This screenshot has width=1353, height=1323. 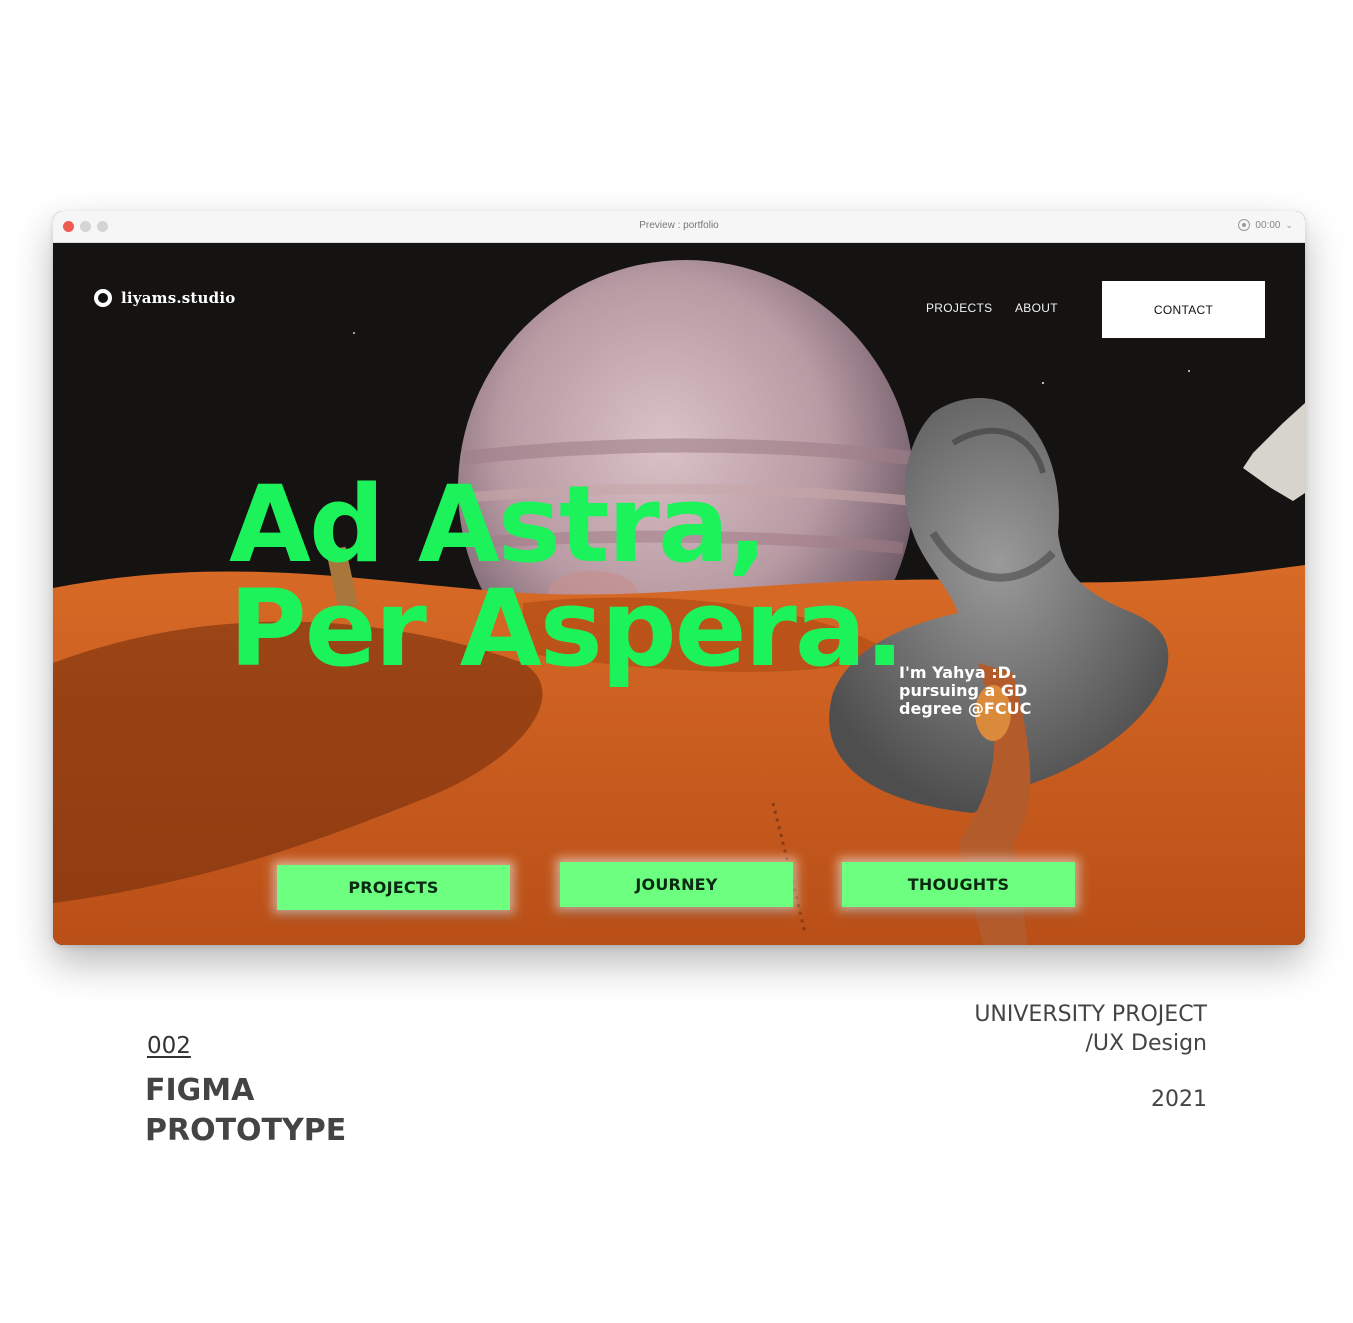 I want to click on logo-text: liyams.studio, so click(x=178, y=298).